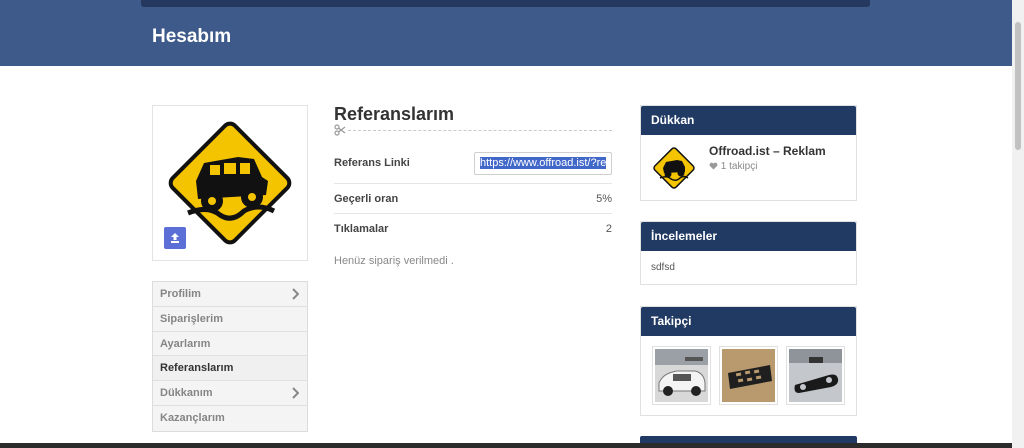  What do you see at coordinates (366, 199) in the screenshot?
I see `rate-label: Geçerli oran` at bounding box center [366, 199].